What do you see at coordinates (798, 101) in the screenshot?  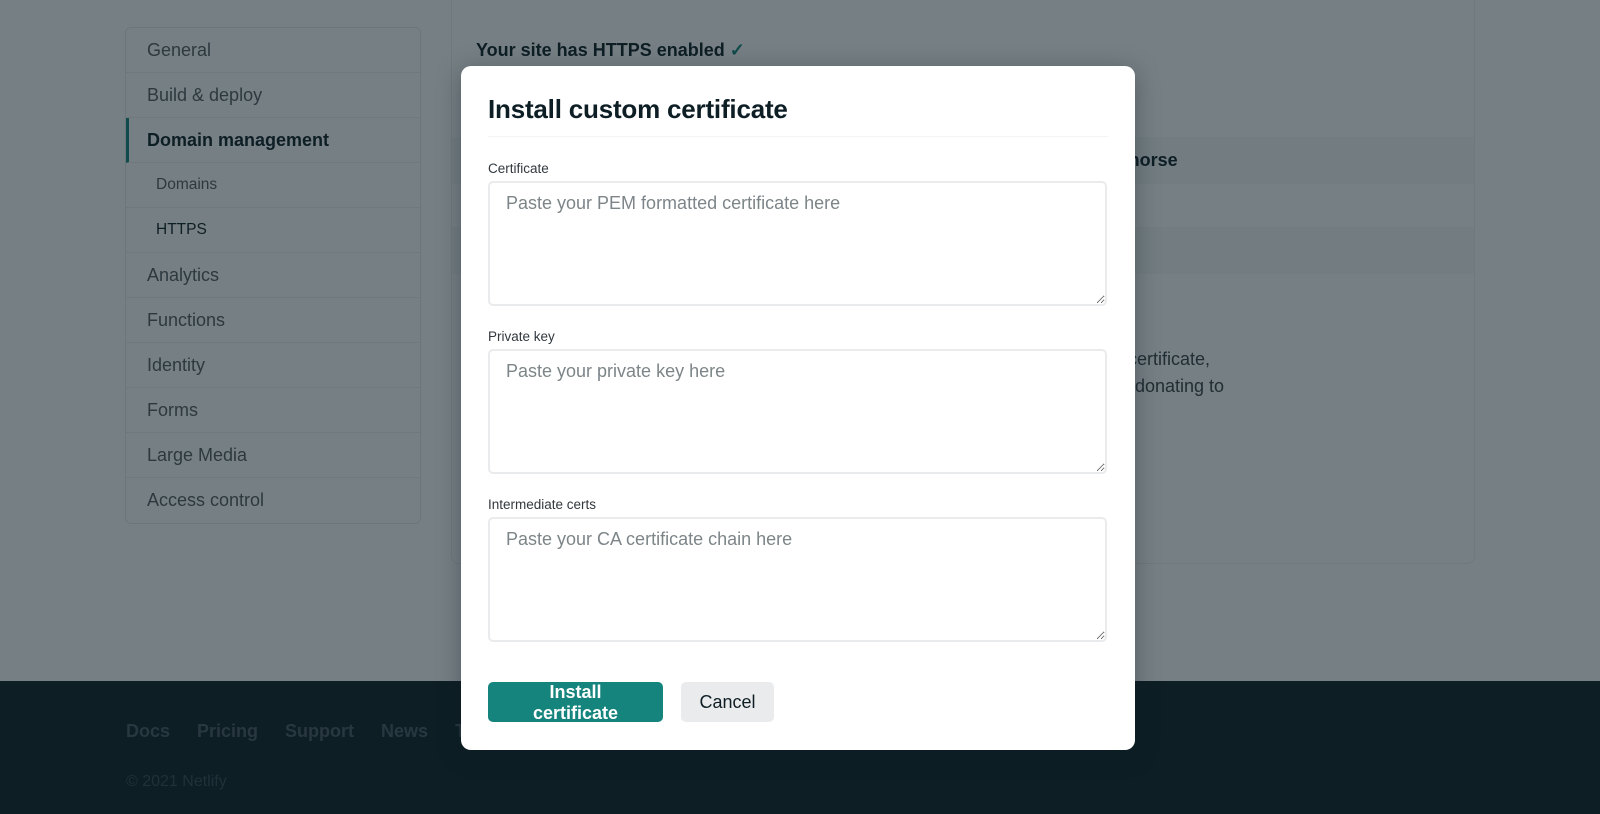 I see `modal-title: Install custom certificate` at bounding box center [798, 101].